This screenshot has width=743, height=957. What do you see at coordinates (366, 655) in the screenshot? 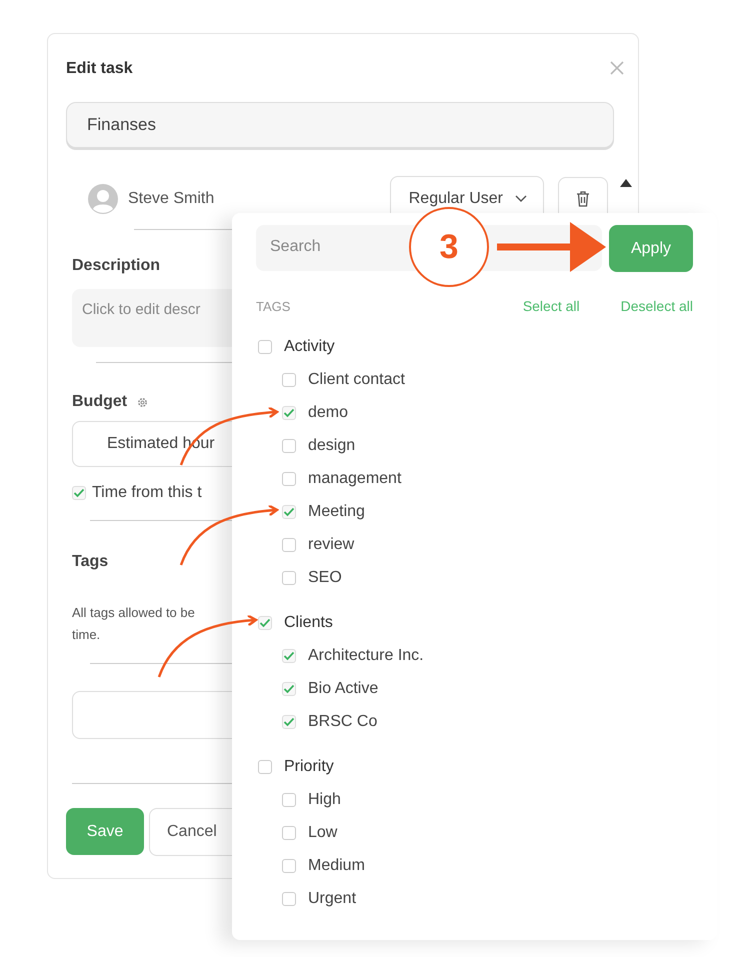
I see `tag-label: Architecture Inc.` at bounding box center [366, 655].